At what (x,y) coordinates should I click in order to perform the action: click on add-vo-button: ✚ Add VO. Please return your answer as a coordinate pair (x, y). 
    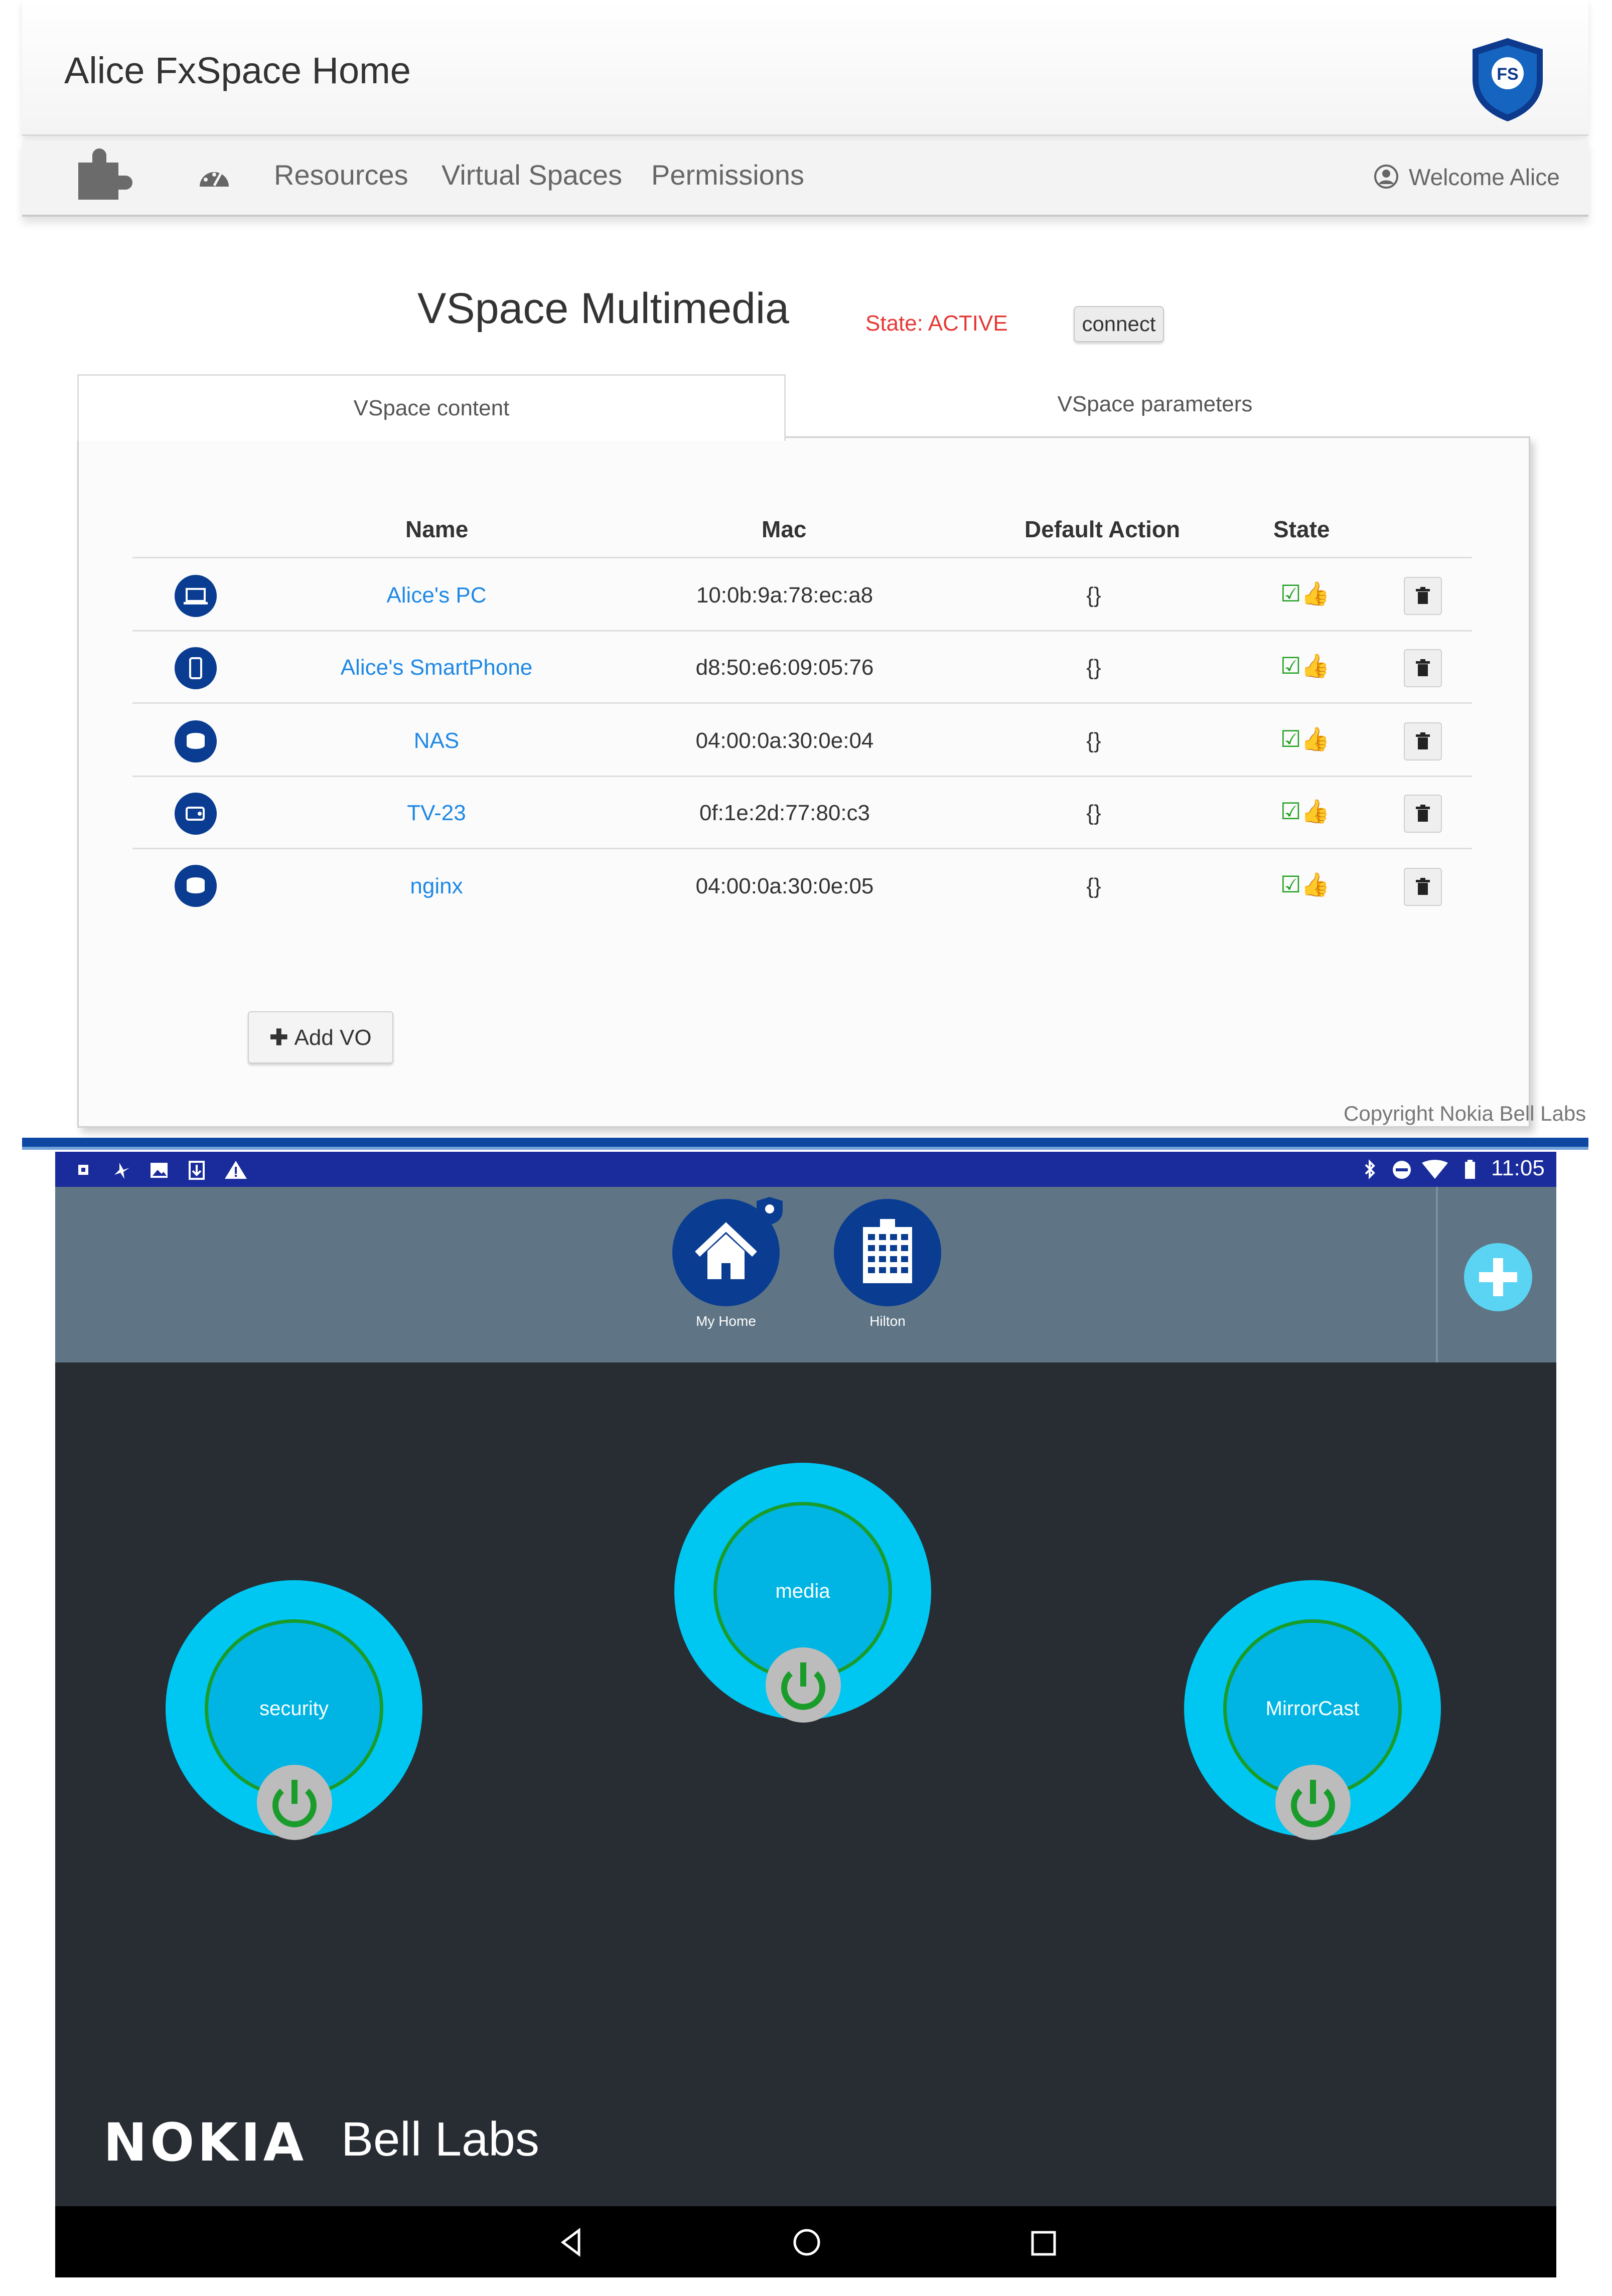
    Looking at the image, I should click on (321, 1037).